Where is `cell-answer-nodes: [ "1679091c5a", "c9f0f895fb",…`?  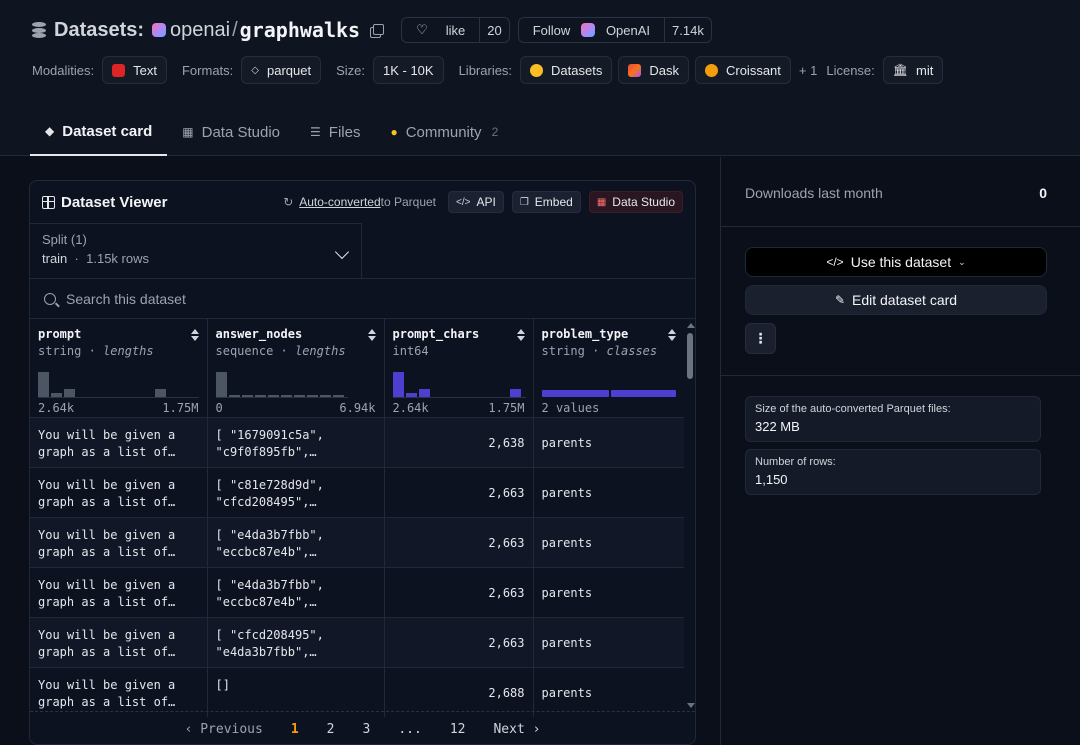
cell-answer-nodes: [ "1679091c5a", "c9f0f895fb",… is located at coordinates (296, 441).